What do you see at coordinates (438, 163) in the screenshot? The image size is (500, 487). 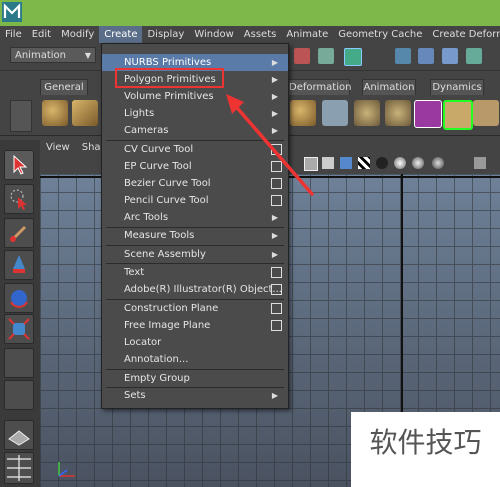 I see `motion-blur-icon` at bounding box center [438, 163].